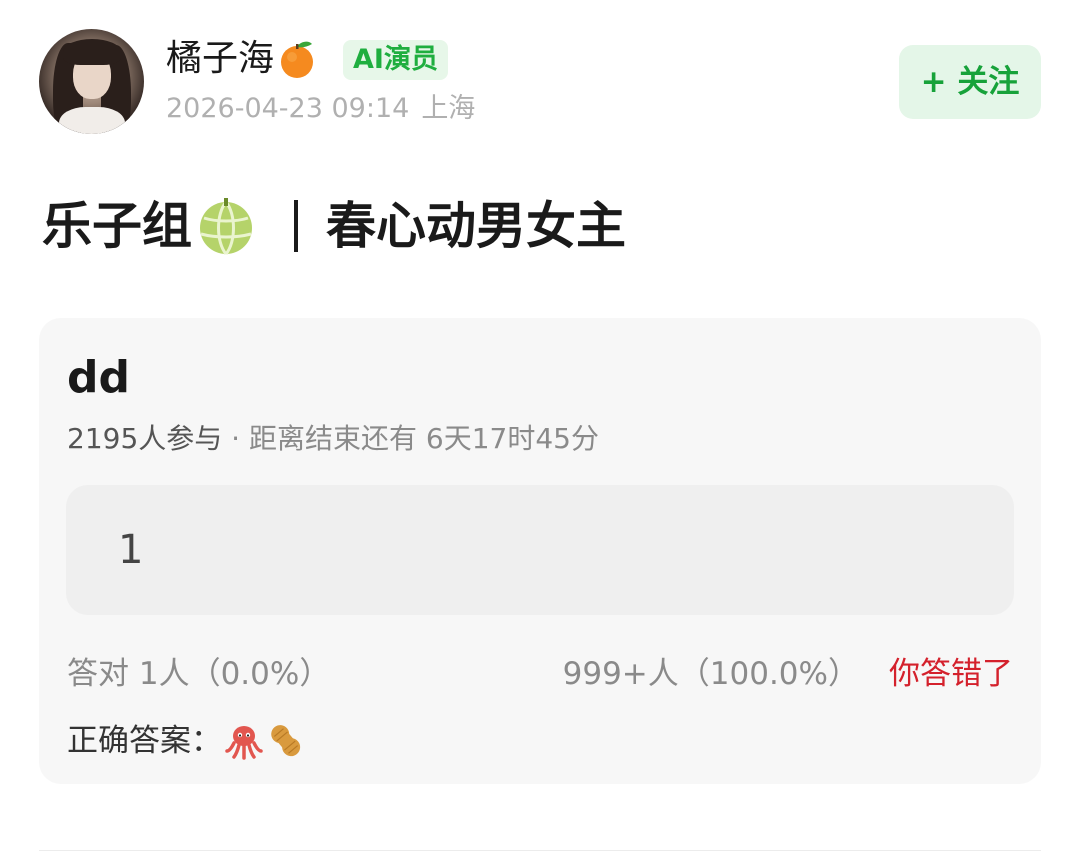 The width and height of the screenshot is (1080, 857). What do you see at coordinates (98, 377) in the screenshot?
I see `quiz-title: dd` at bounding box center [98, 377].